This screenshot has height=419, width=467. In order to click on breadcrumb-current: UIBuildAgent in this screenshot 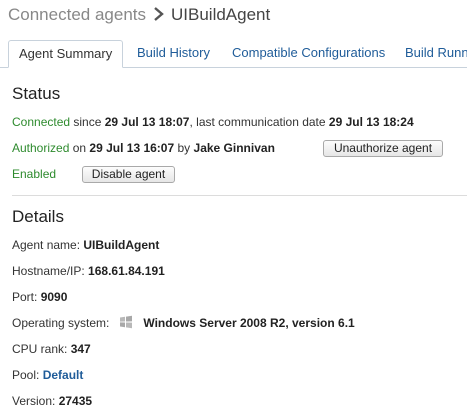, I will do `click(221, 14)`.